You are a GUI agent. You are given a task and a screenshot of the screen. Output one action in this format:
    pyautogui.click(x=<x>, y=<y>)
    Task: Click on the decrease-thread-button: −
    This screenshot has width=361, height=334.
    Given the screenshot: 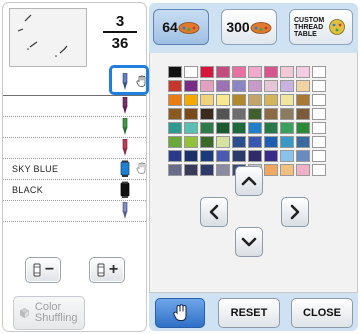 What is the action you would take?
    pyautogui.click(x=43, y=270)
    